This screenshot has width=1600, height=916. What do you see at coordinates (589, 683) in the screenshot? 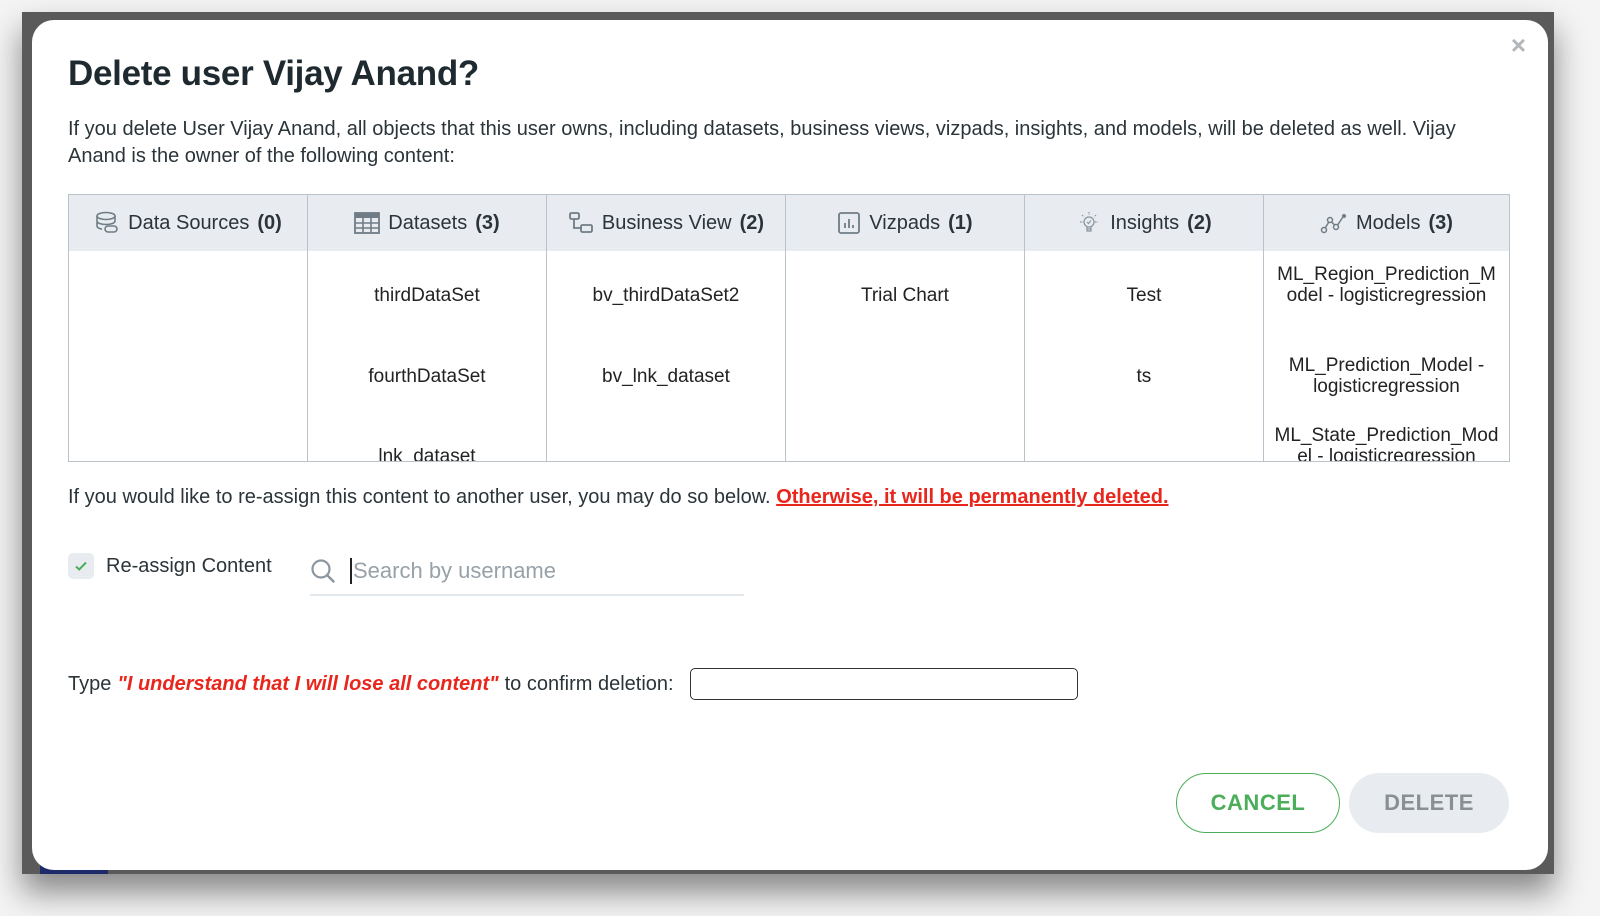
I see `confirm-suffix: to confirm deletion:` at bounding box center [589, 683].